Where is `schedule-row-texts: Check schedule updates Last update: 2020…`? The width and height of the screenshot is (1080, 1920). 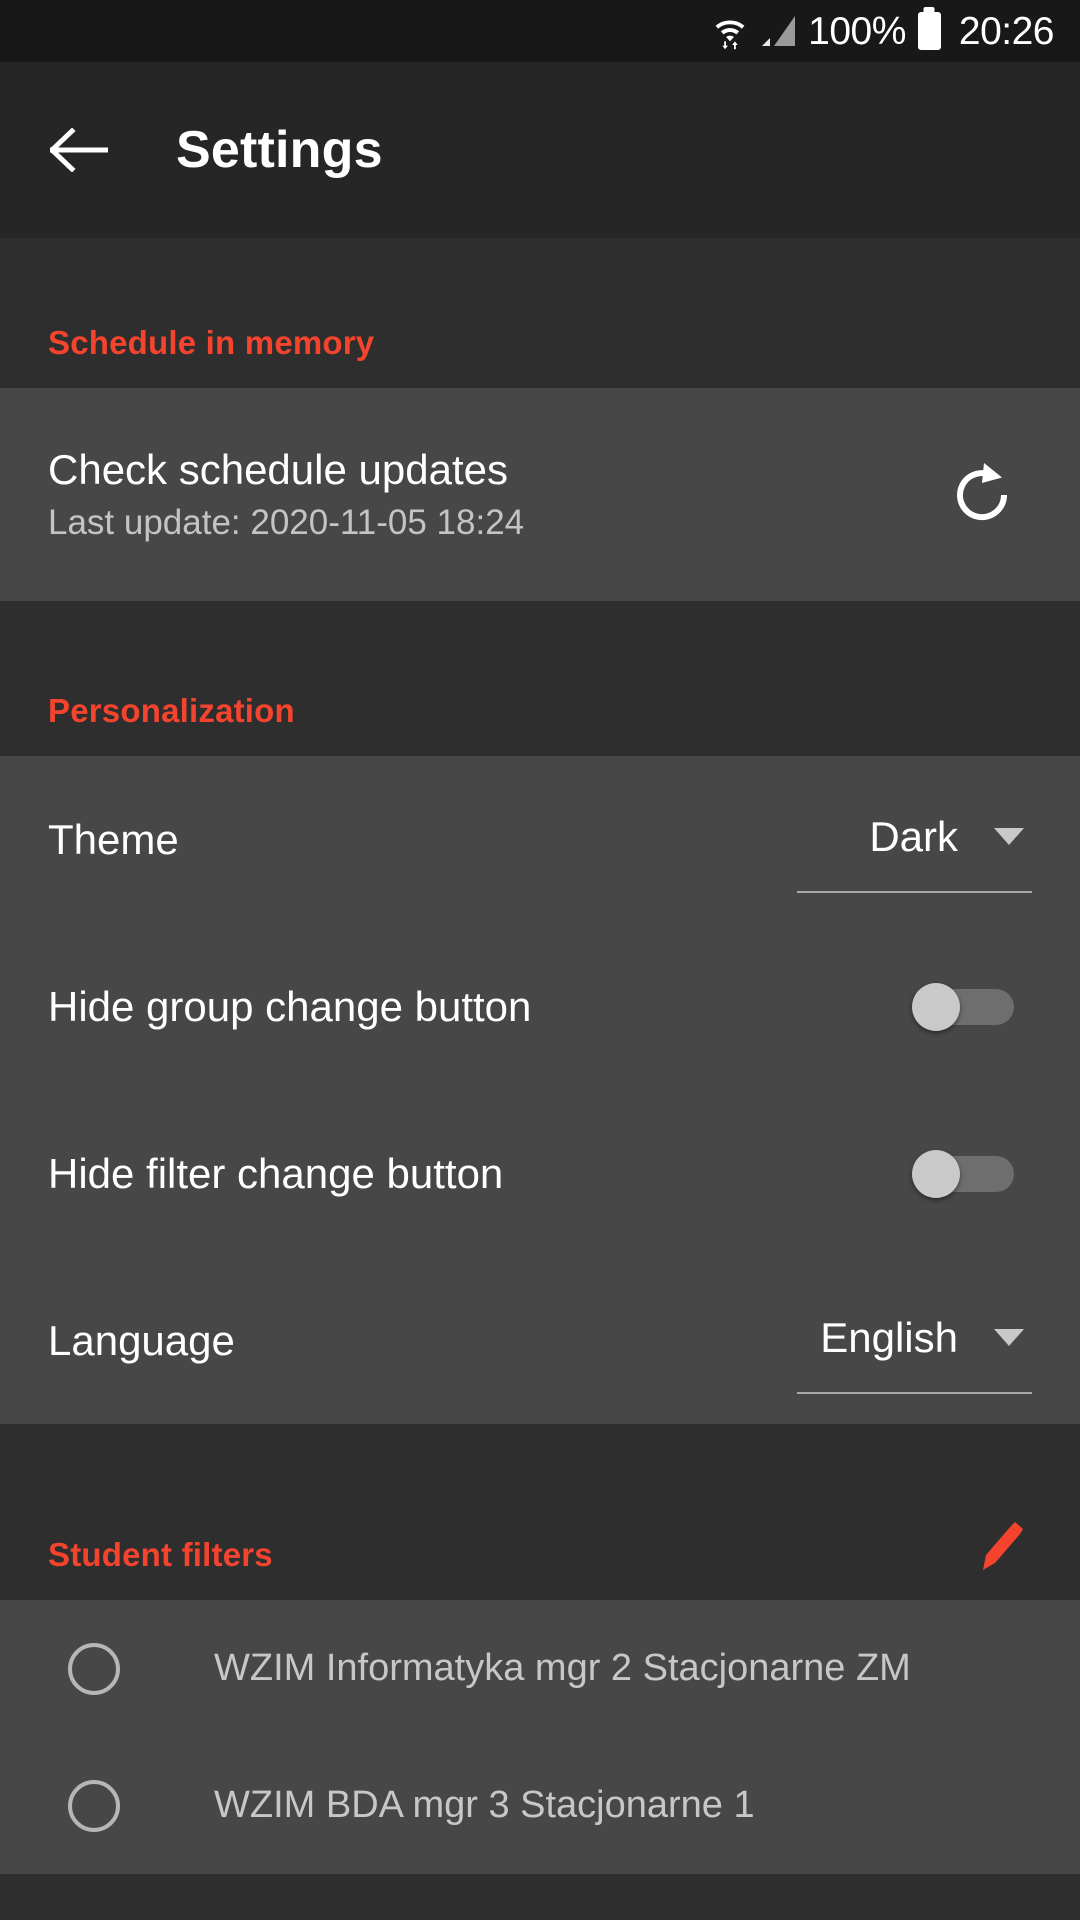
schedule-row-texts: Check schedule updates Last update: 2020… is located at coordinates (497, 494).